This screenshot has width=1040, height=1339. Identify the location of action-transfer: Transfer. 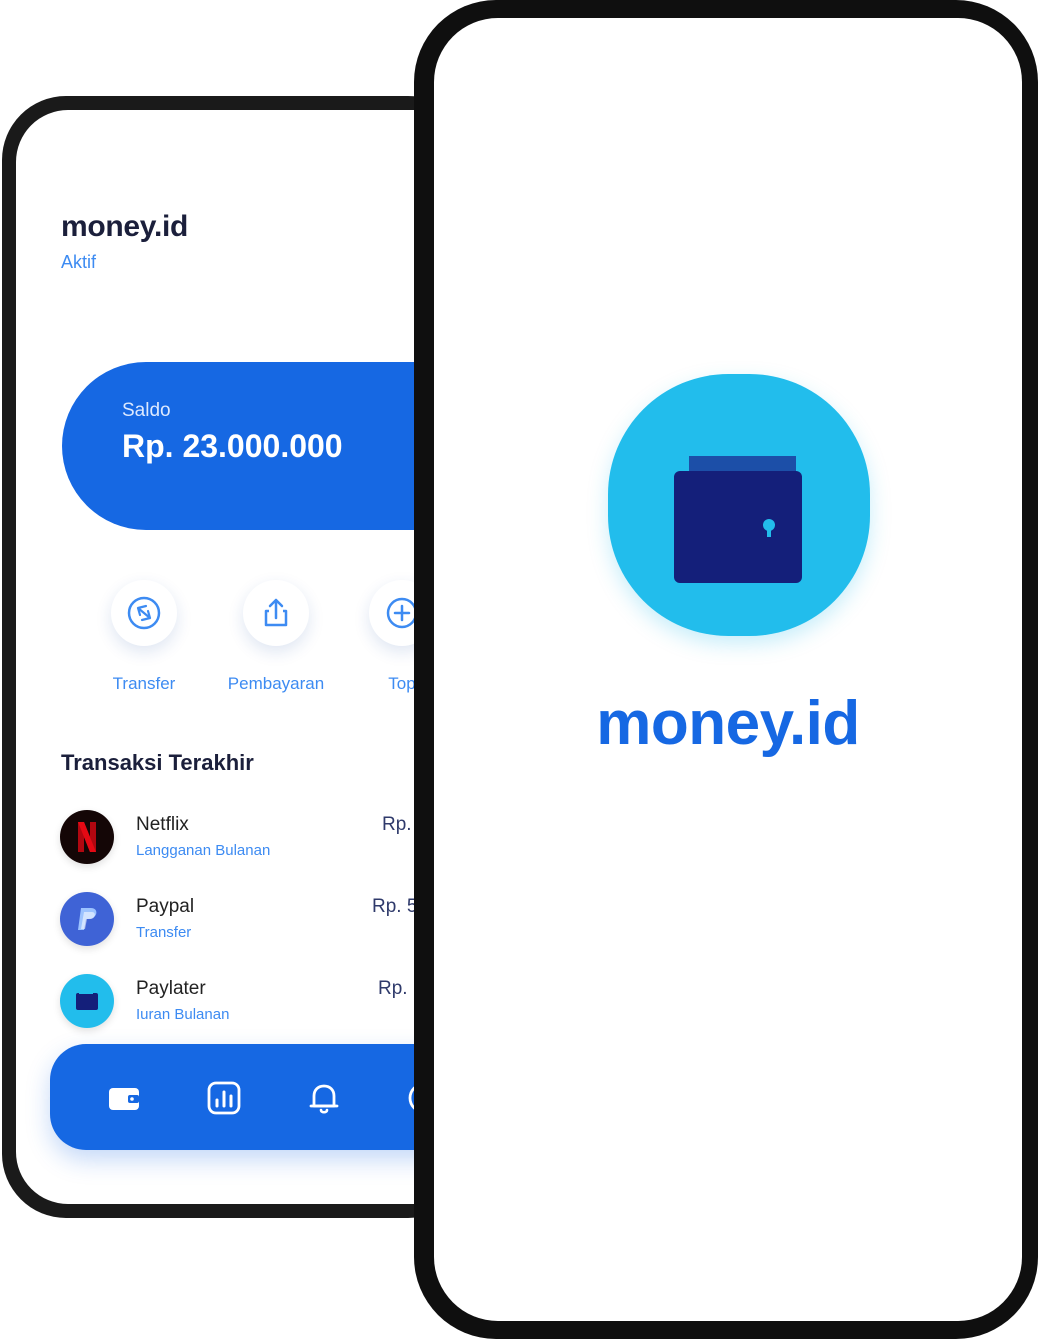
(144, 637).